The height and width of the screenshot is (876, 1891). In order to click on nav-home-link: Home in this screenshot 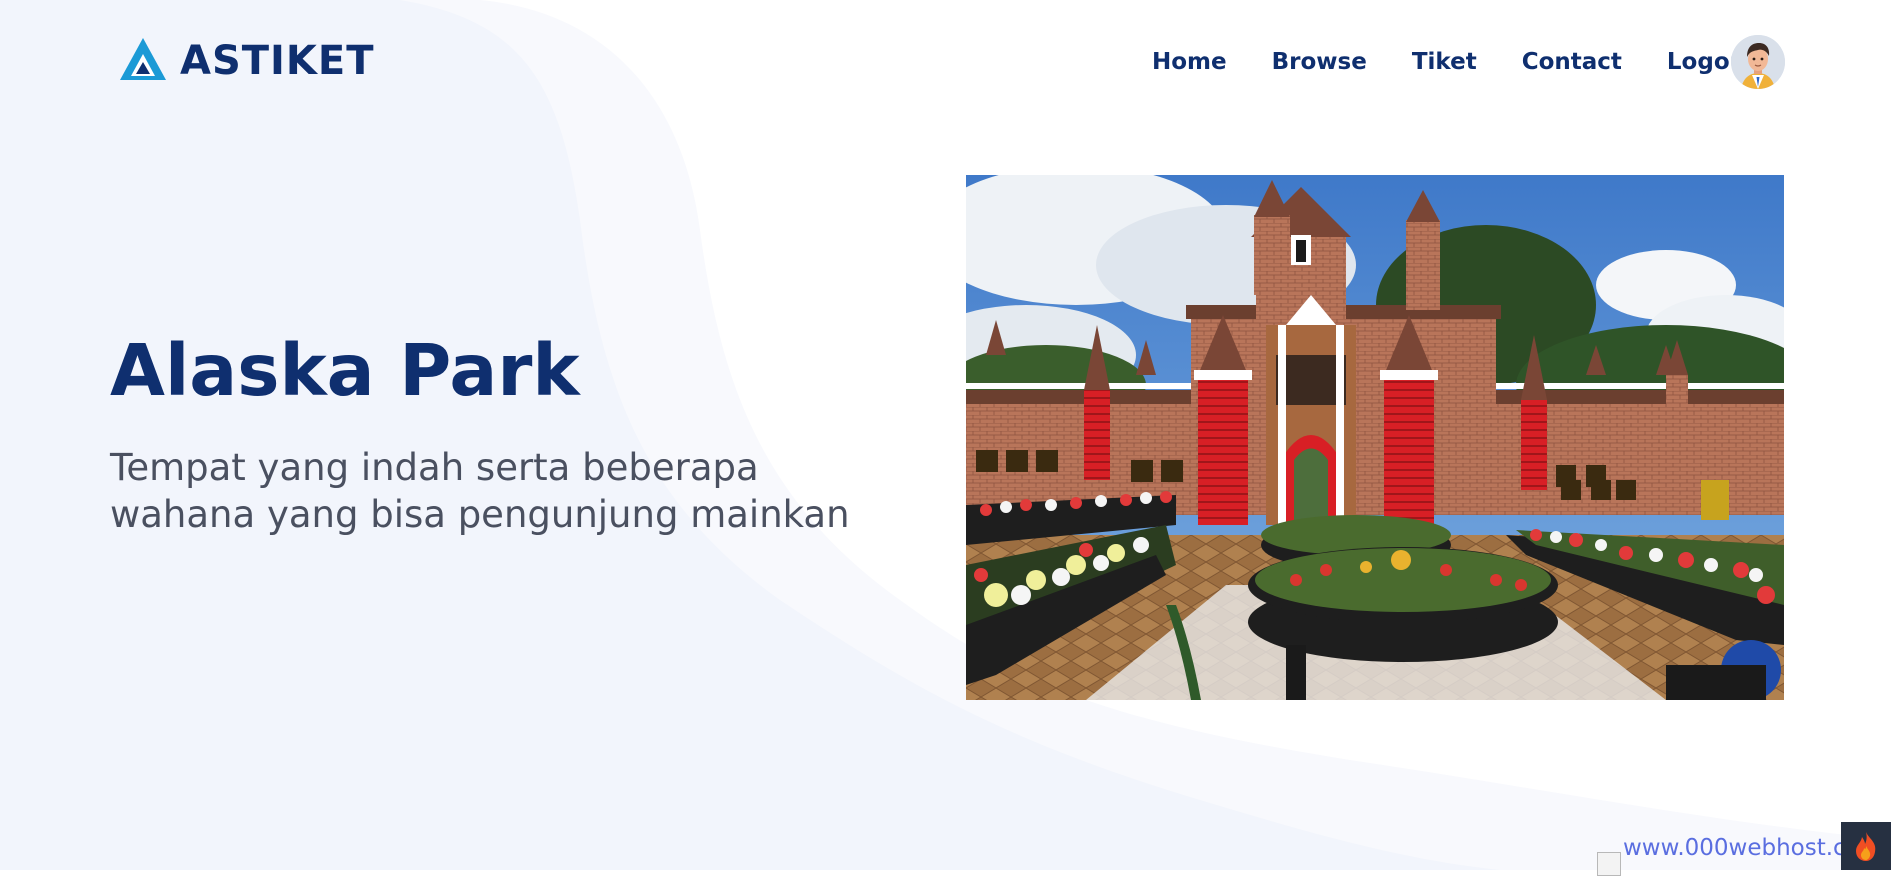, I will do `click(1189, 62)`.